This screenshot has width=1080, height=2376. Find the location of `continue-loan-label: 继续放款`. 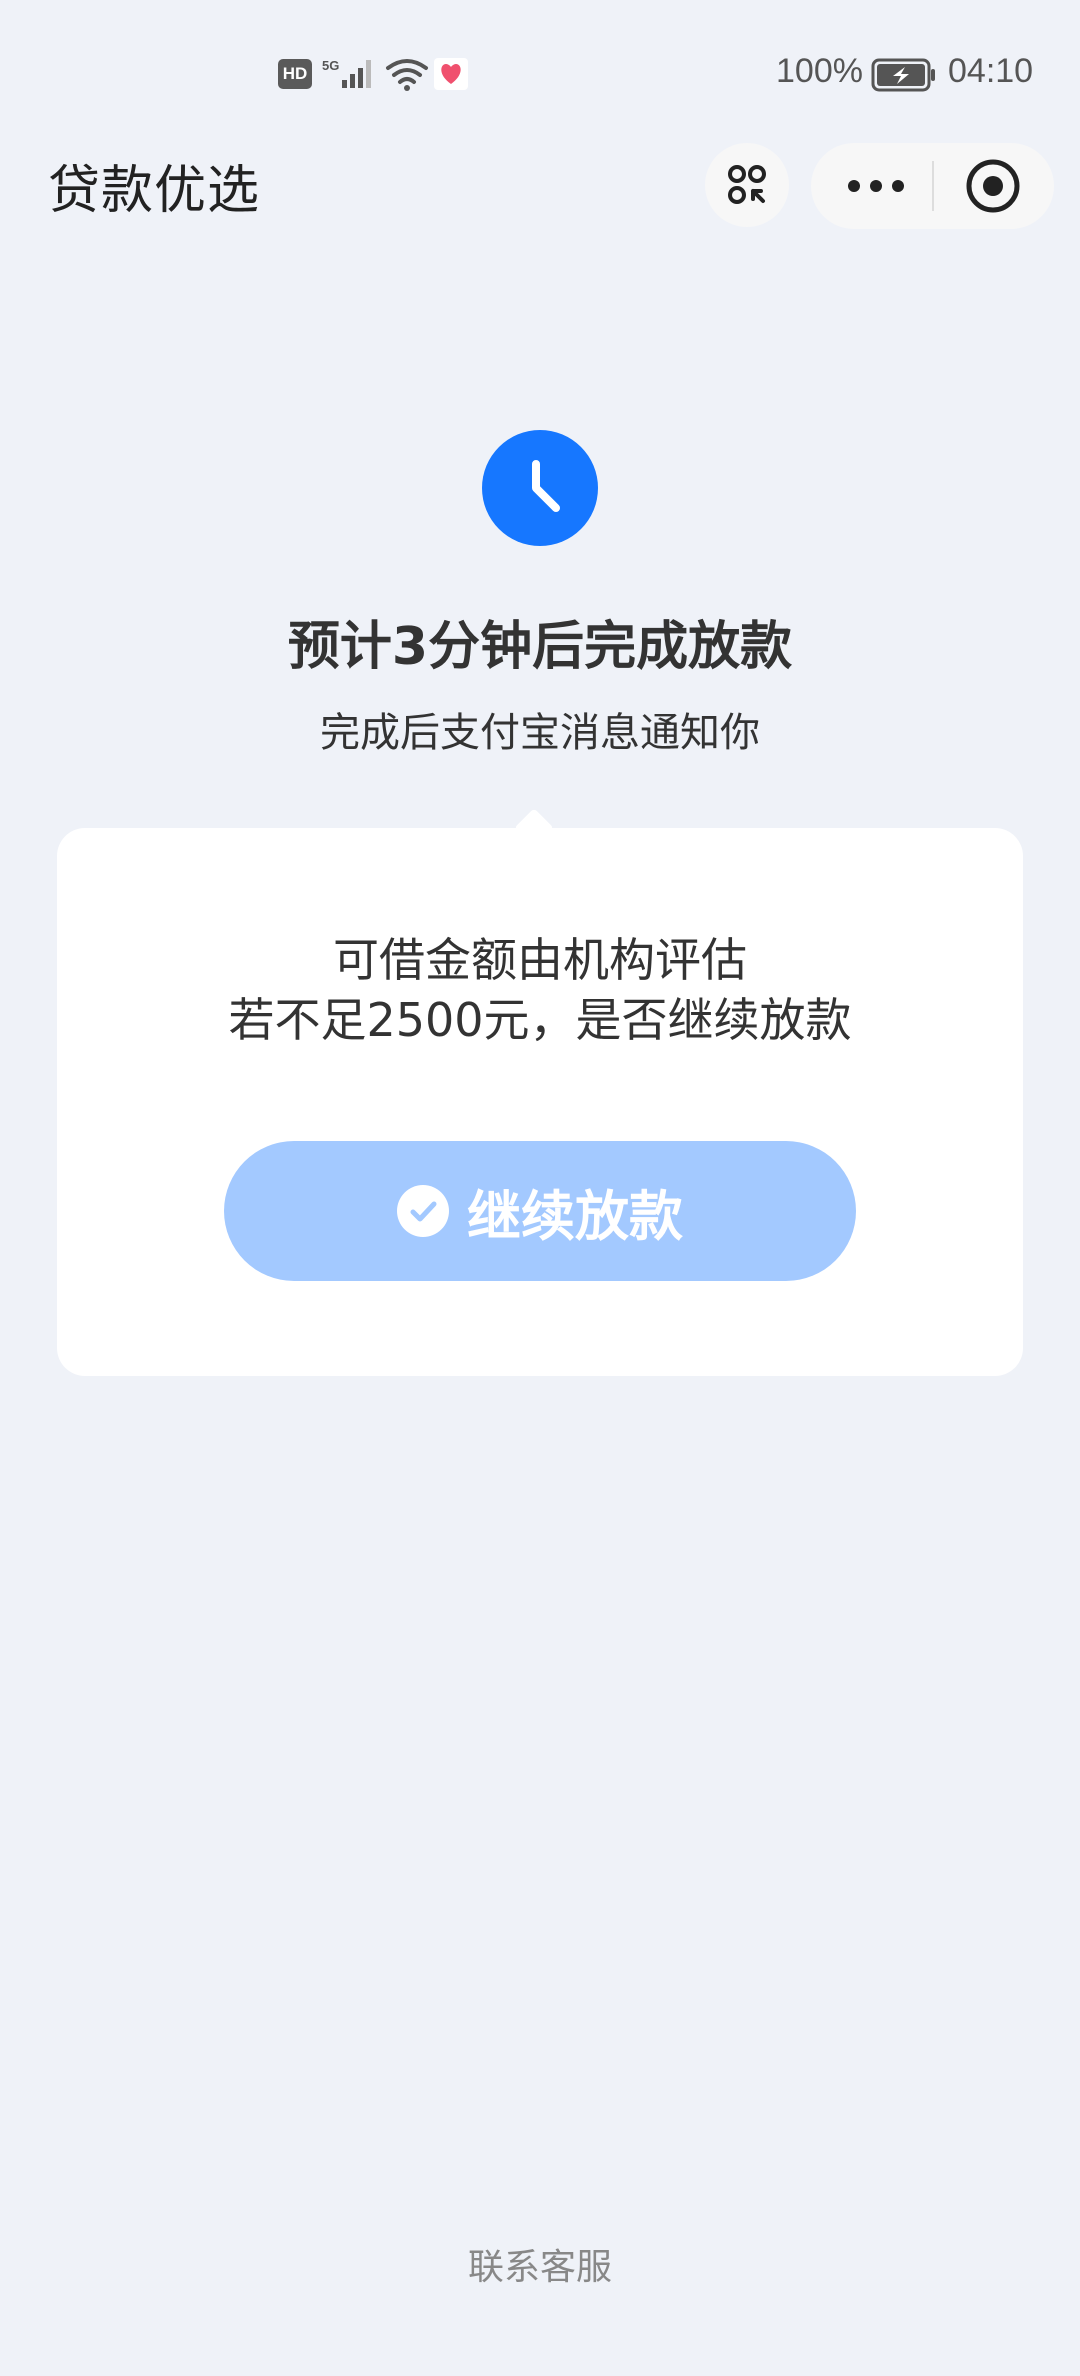

continue-loan-label: 继续放款 is located at coordinates (575, 1216).